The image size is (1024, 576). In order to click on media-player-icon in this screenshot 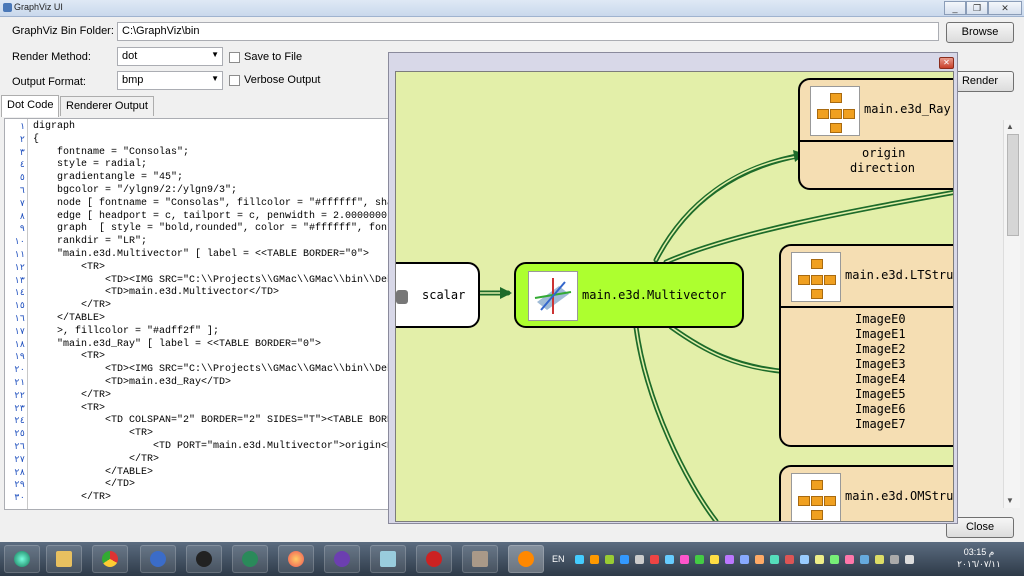, I will do `click(204, 559)`.